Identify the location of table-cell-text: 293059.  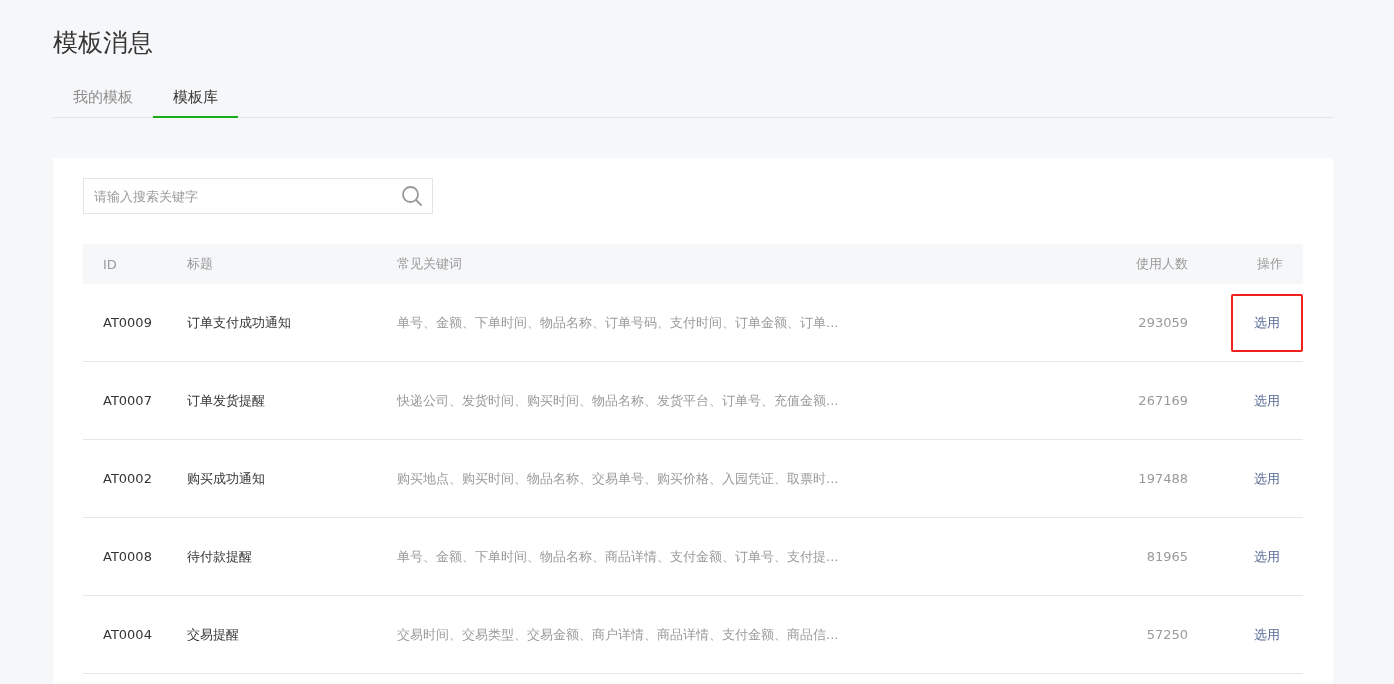
(1162, 322).